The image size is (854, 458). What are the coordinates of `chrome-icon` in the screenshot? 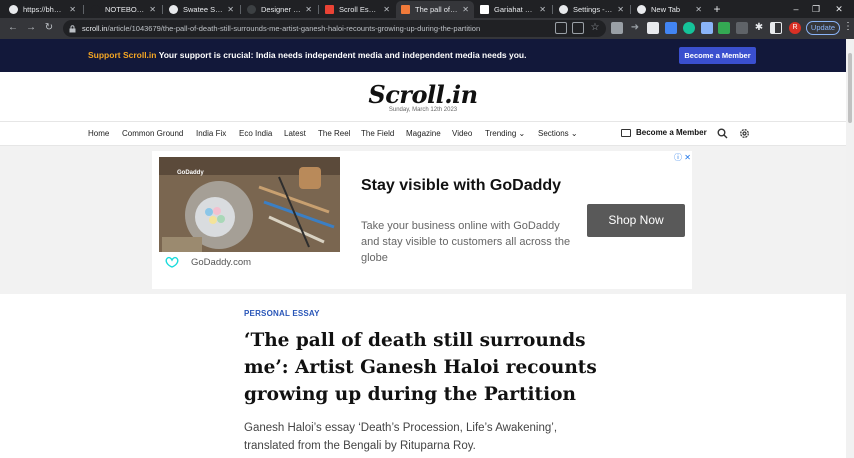 It's located at (641, 9).